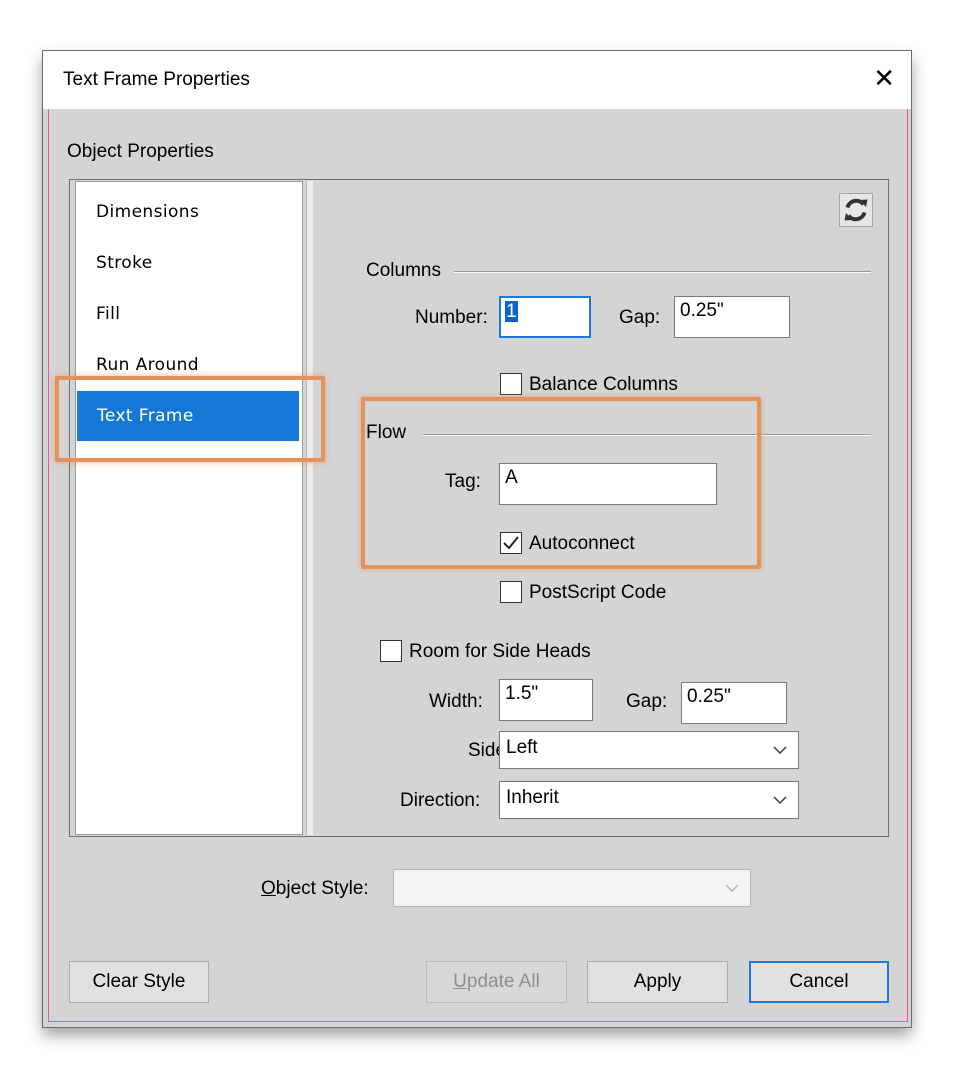 The width and height of the screenshot is (956, 1080). What do you see at coordinates (477, 80) in the screenshot?
I see `title-bar: Text Frame Properties ✕` at bounding box center [477, 80].